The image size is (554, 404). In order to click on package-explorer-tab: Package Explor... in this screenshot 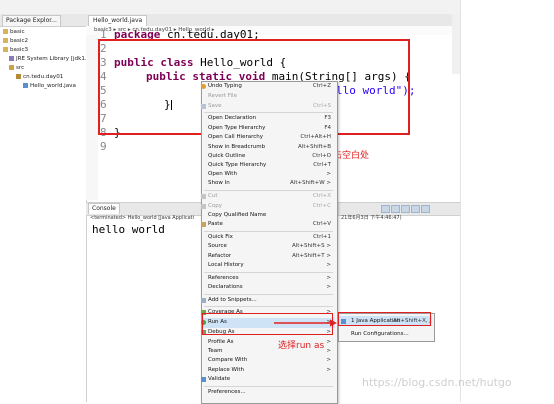, I will do `click(31, 20)`.